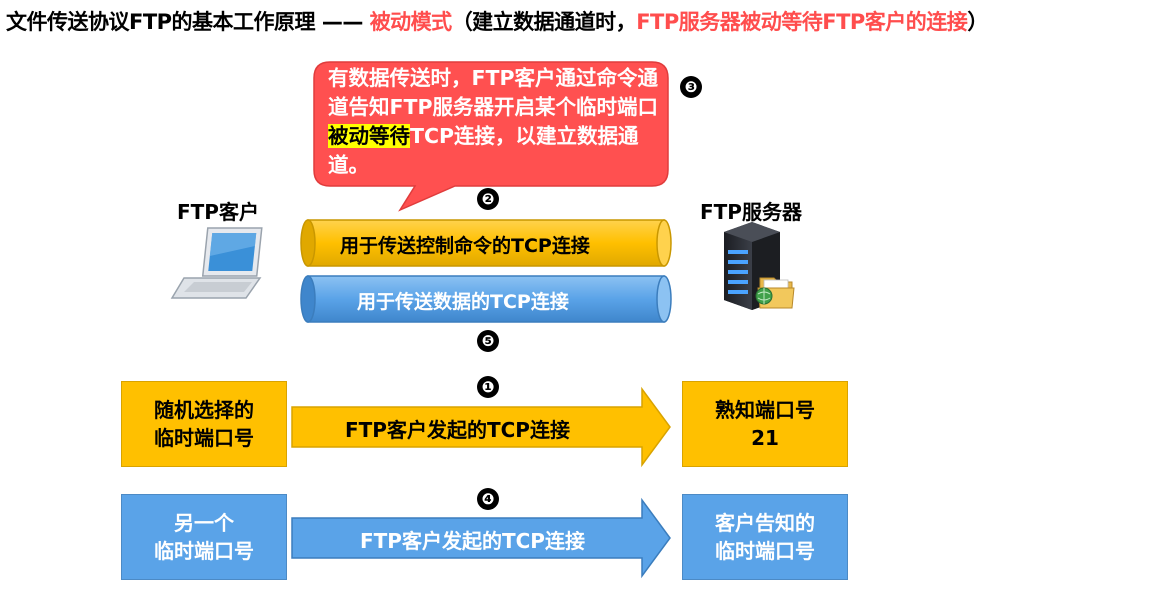 Image resolution: width=1163 pixels, height=595 pixels. What do you see at coordinates (765, 537) in the screenshot?
I see `server-told-port-box: 客户告知的 临时端口号` at bounding box center [765, 537].